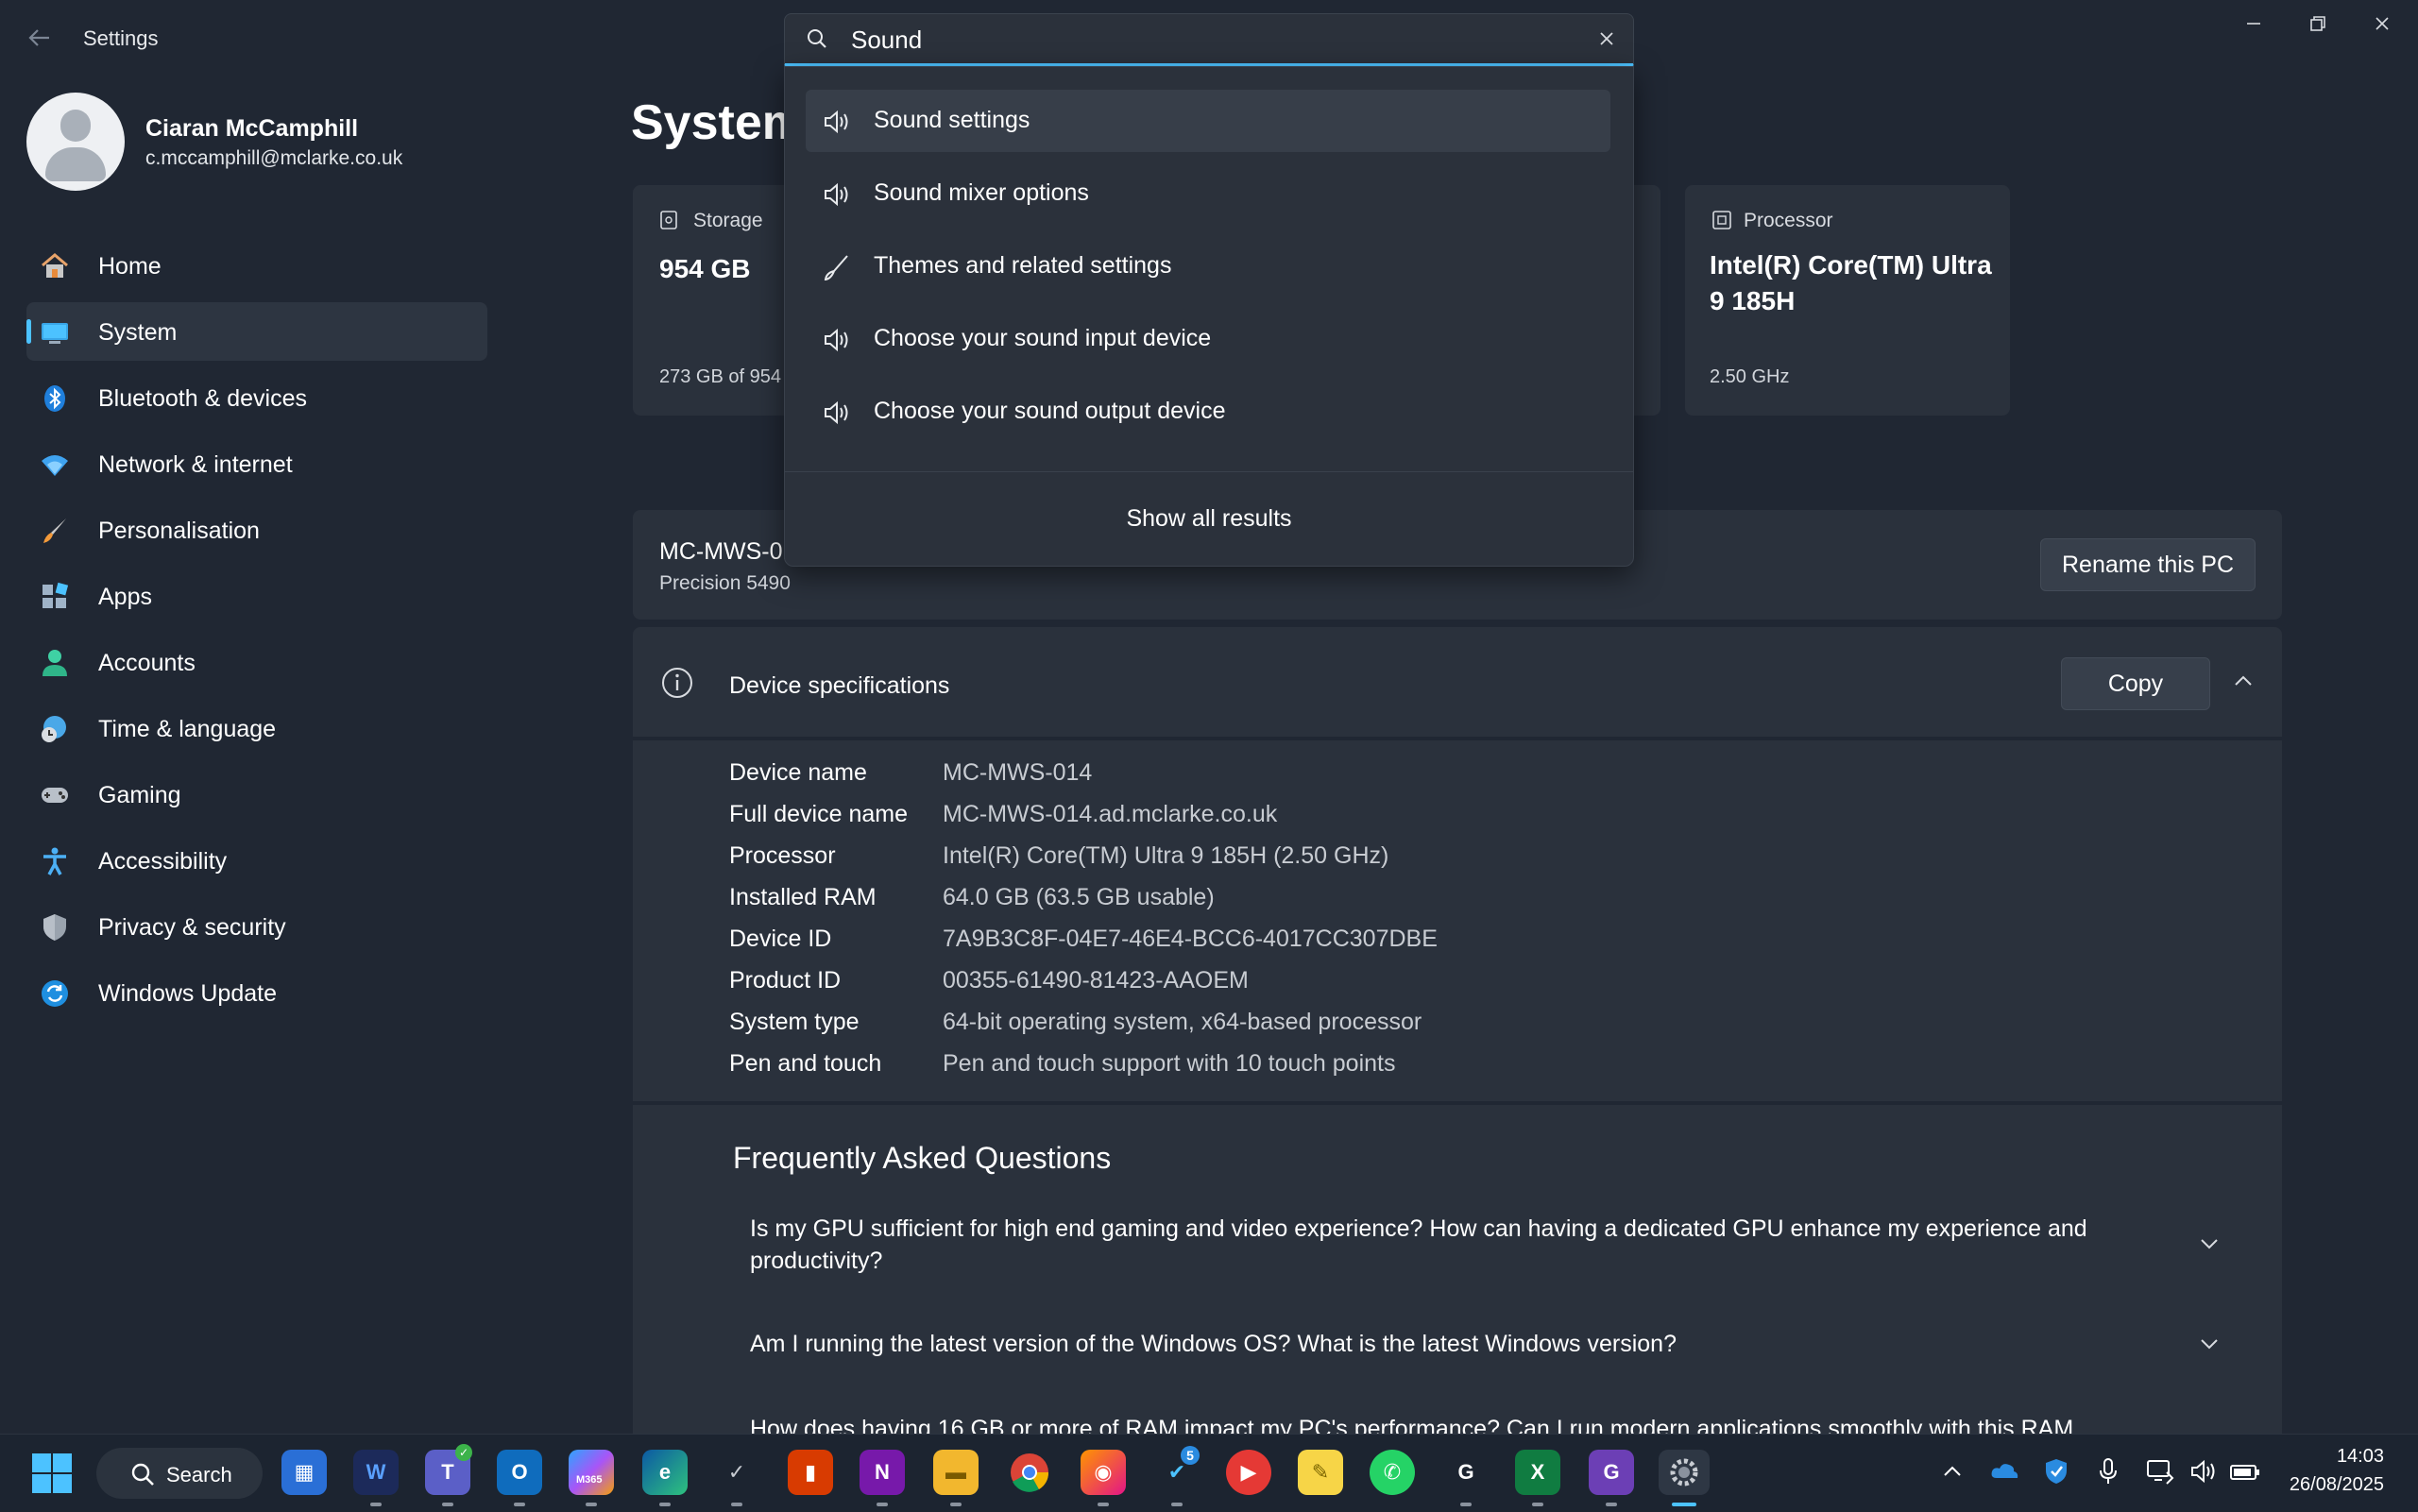 This screenshot has height=1512, width=2418. What do you see at coordinates (839, 685) in the screenshot?
I see `device-specs-title: Device specifications` at bounding box center [839, 685].